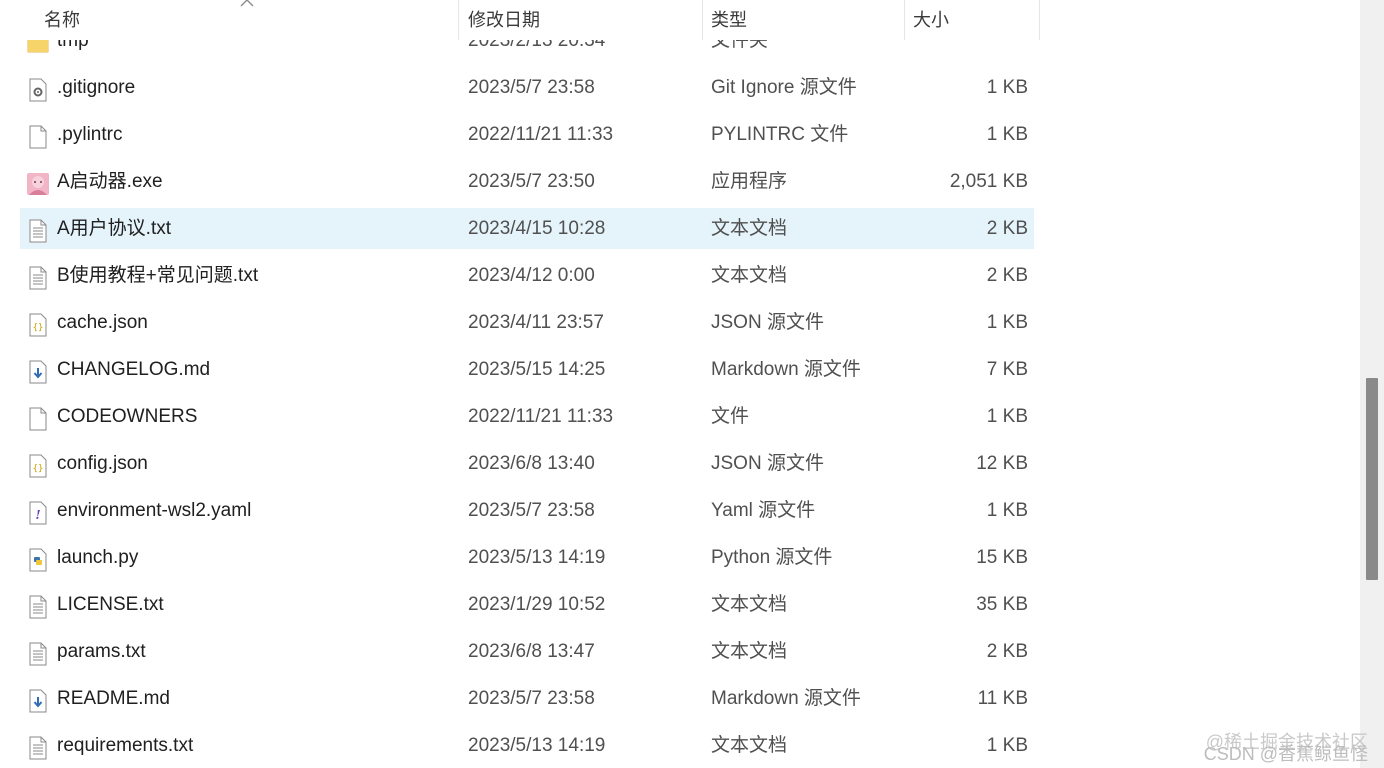 This screenshot has width=1384, height=768. I want to click on vertical-scrollbar, so click(1372, 384).